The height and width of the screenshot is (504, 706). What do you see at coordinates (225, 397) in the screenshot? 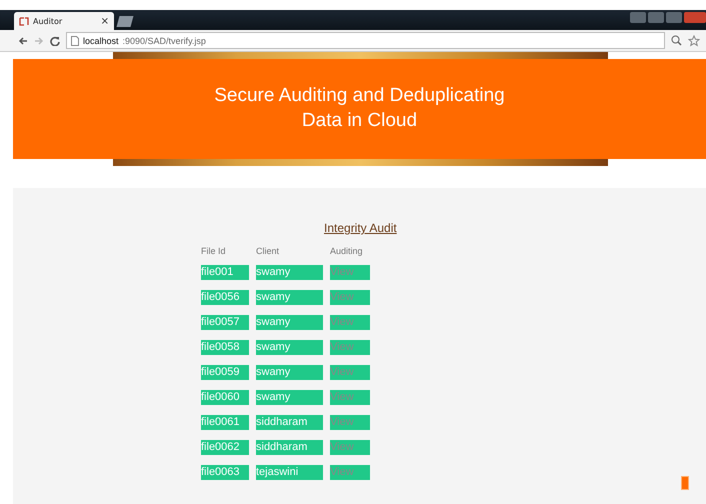
I see `table-cell: file0060` at bounding box center [225, 397].